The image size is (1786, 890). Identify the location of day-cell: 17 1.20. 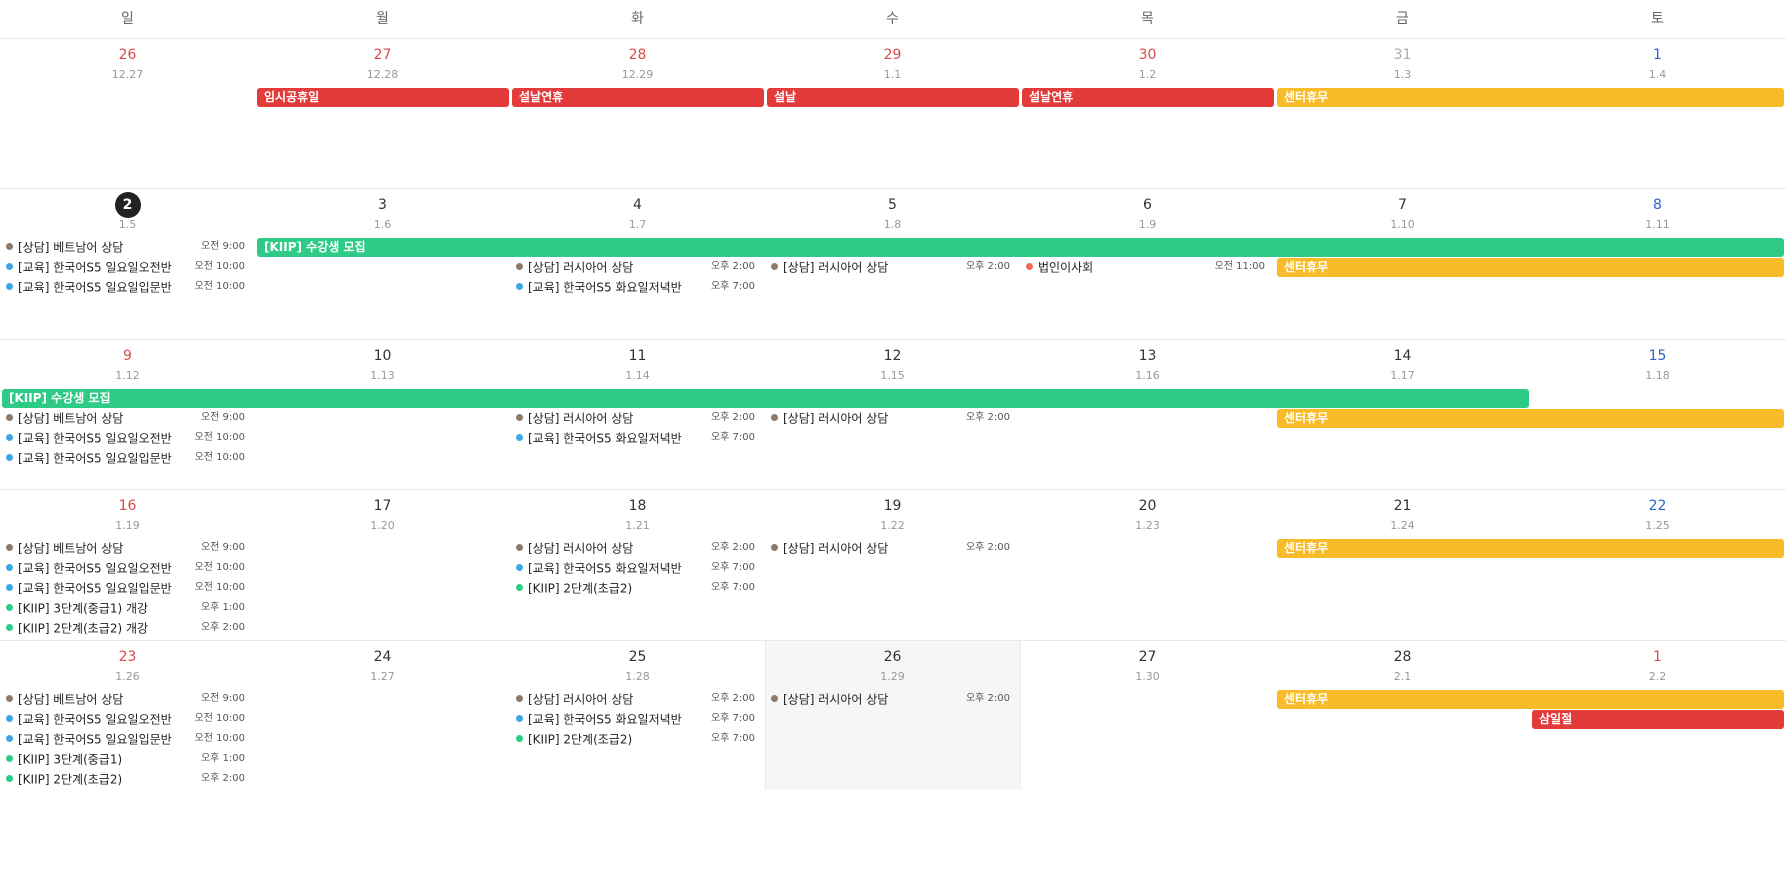
(382, 564).